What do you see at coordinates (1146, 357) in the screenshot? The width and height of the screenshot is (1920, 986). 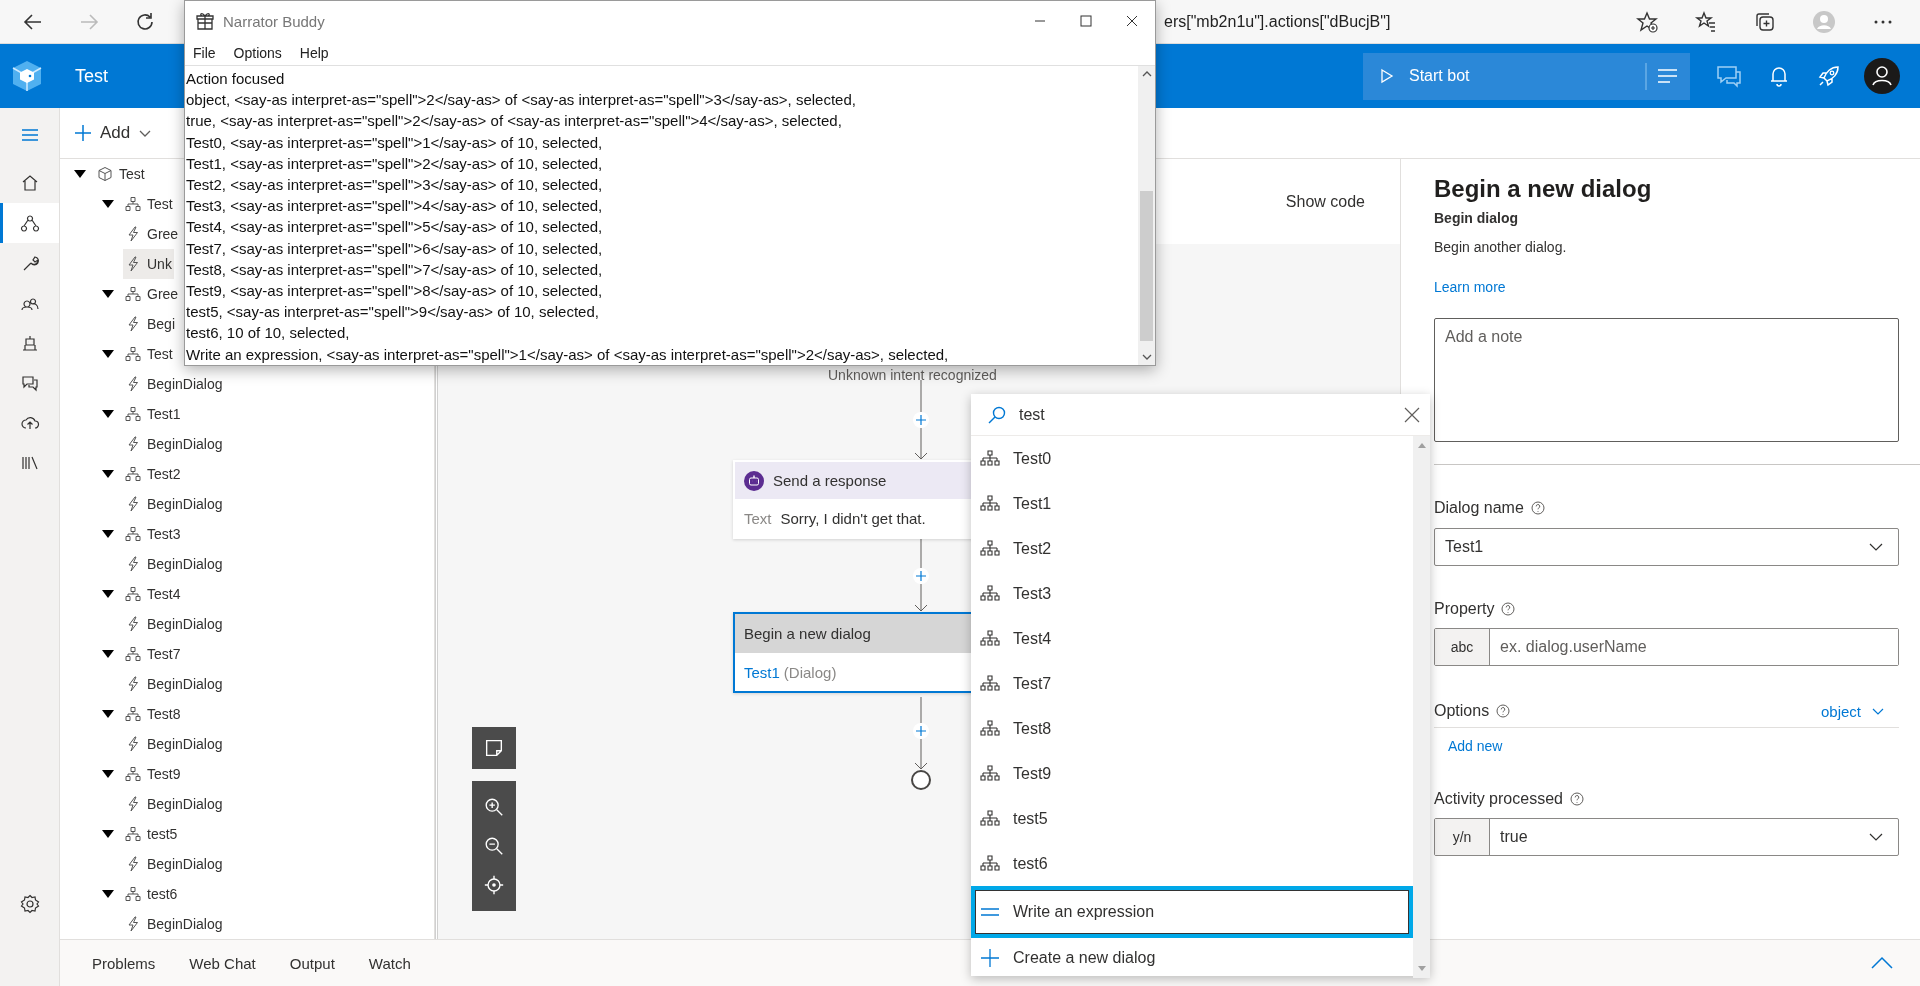 I see `scroll-down-icon` at bounding box center [1146, 357].